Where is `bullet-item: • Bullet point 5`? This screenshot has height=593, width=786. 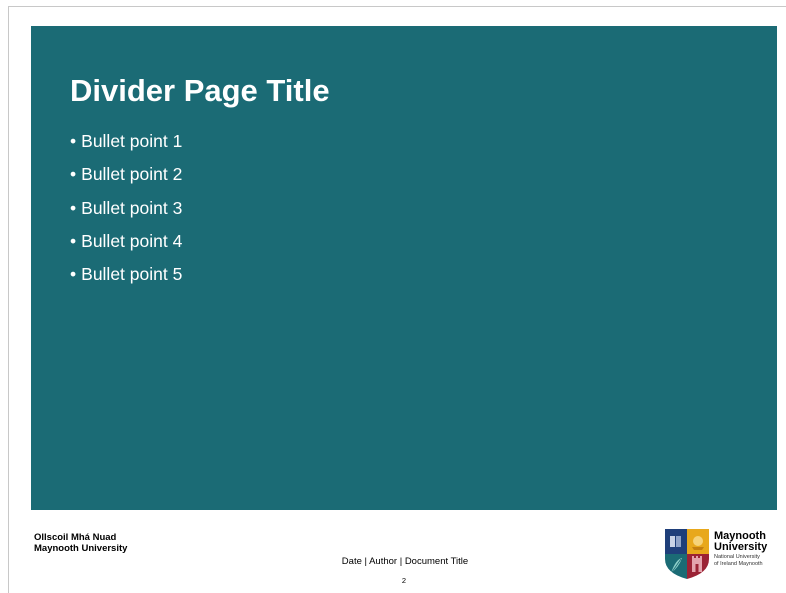
bullet-item: • Bullet point 5 is located at coordinates (126, 276).